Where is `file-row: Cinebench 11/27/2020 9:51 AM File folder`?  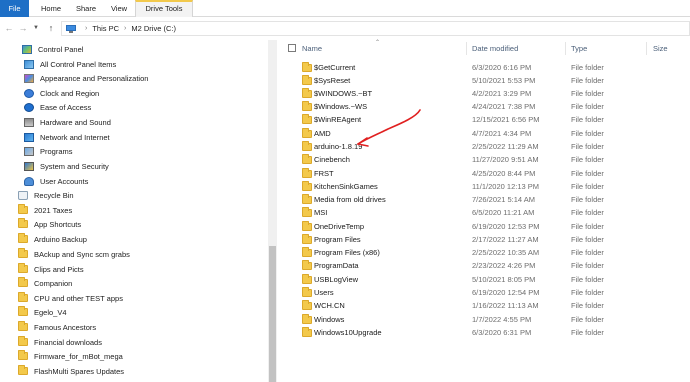 file-row: Cinebench 11/27/2020 9:51 AM File folder is located at coordinates (484, 159).